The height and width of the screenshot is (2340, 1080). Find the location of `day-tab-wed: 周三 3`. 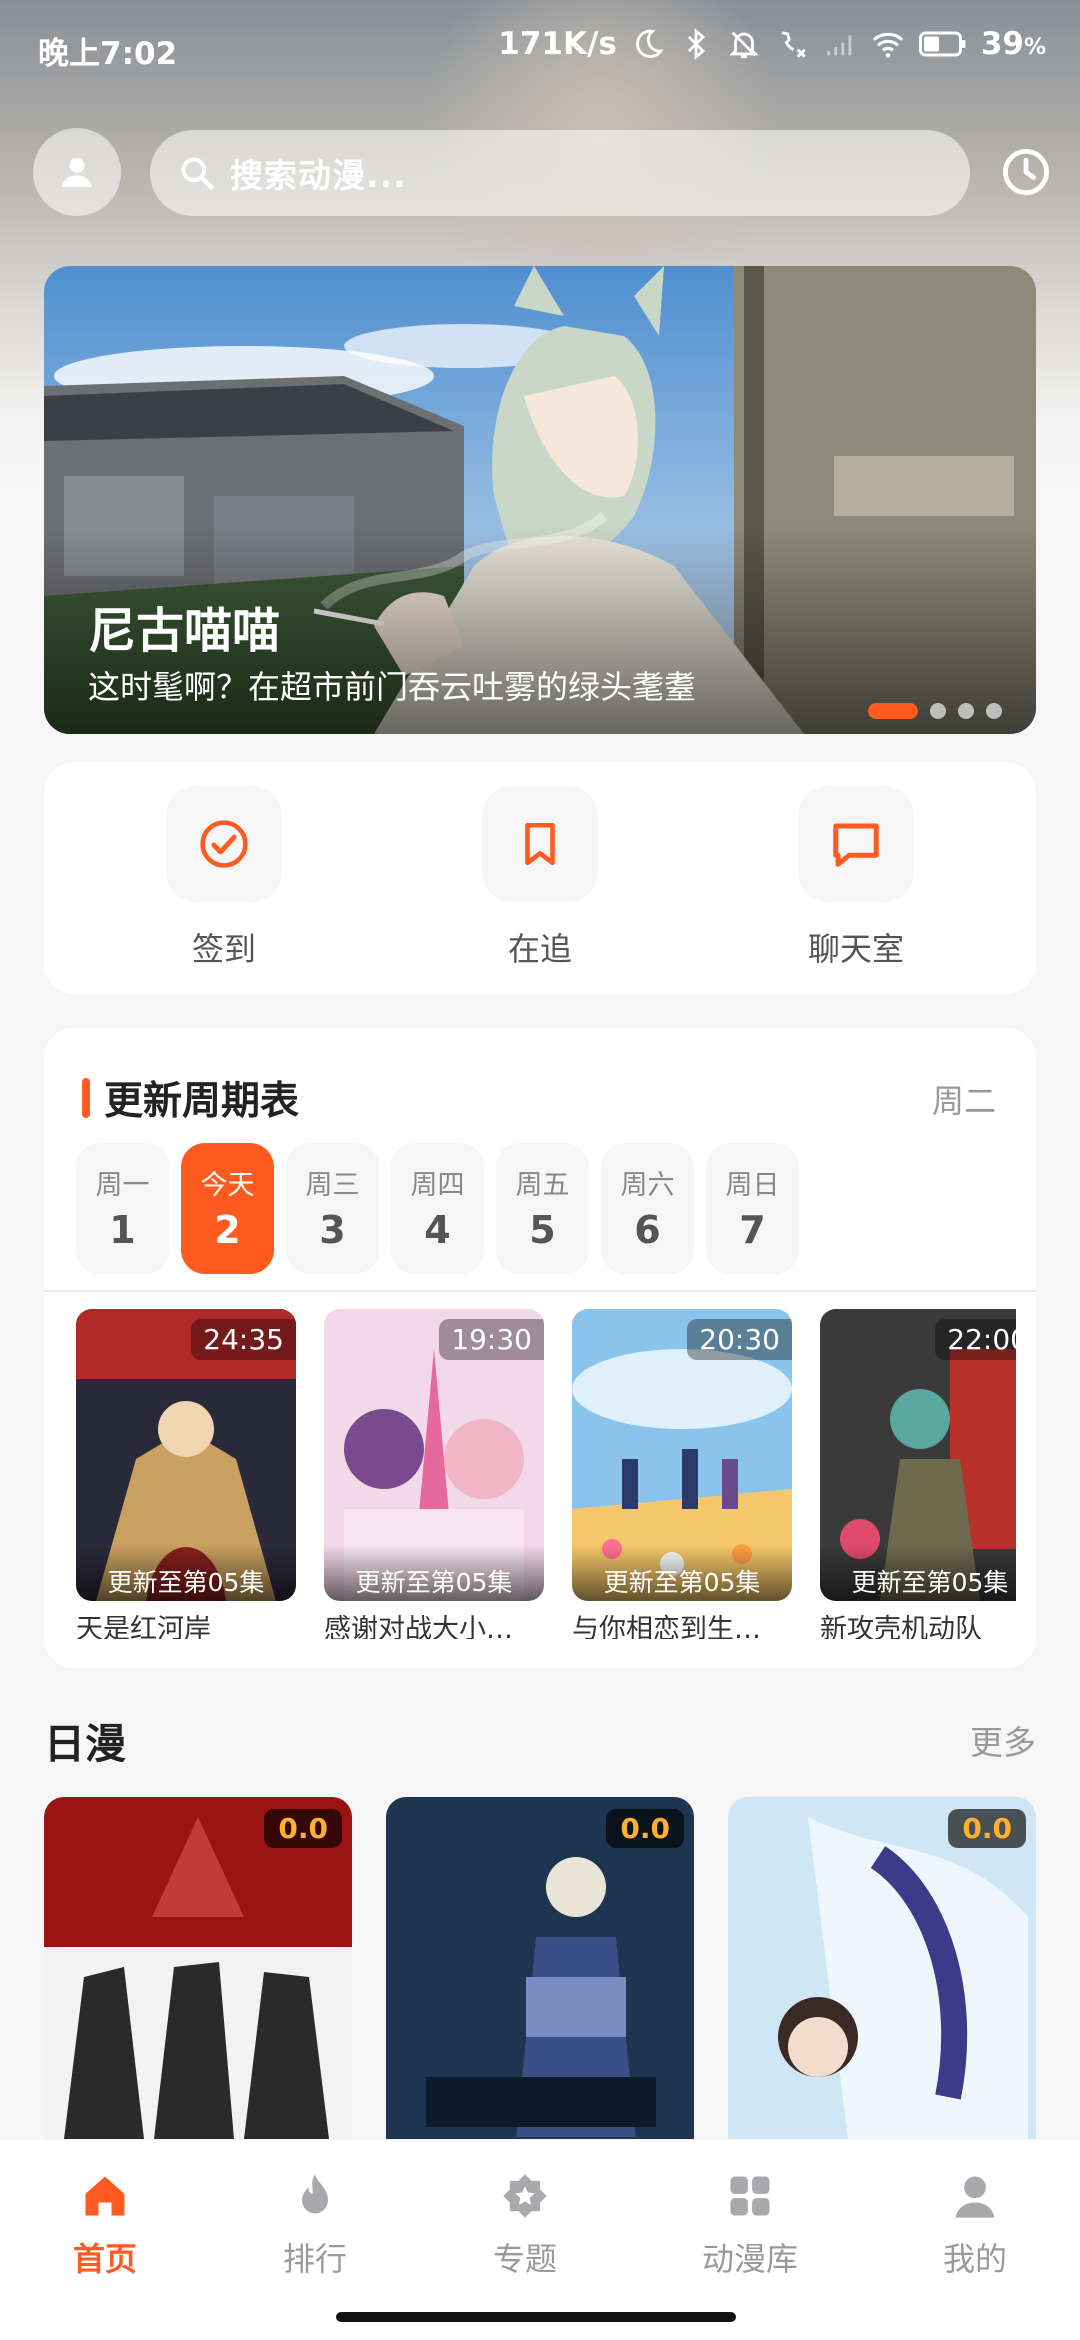

day-tab-wed: 周三 3 is located at coordinates (332, 1208).